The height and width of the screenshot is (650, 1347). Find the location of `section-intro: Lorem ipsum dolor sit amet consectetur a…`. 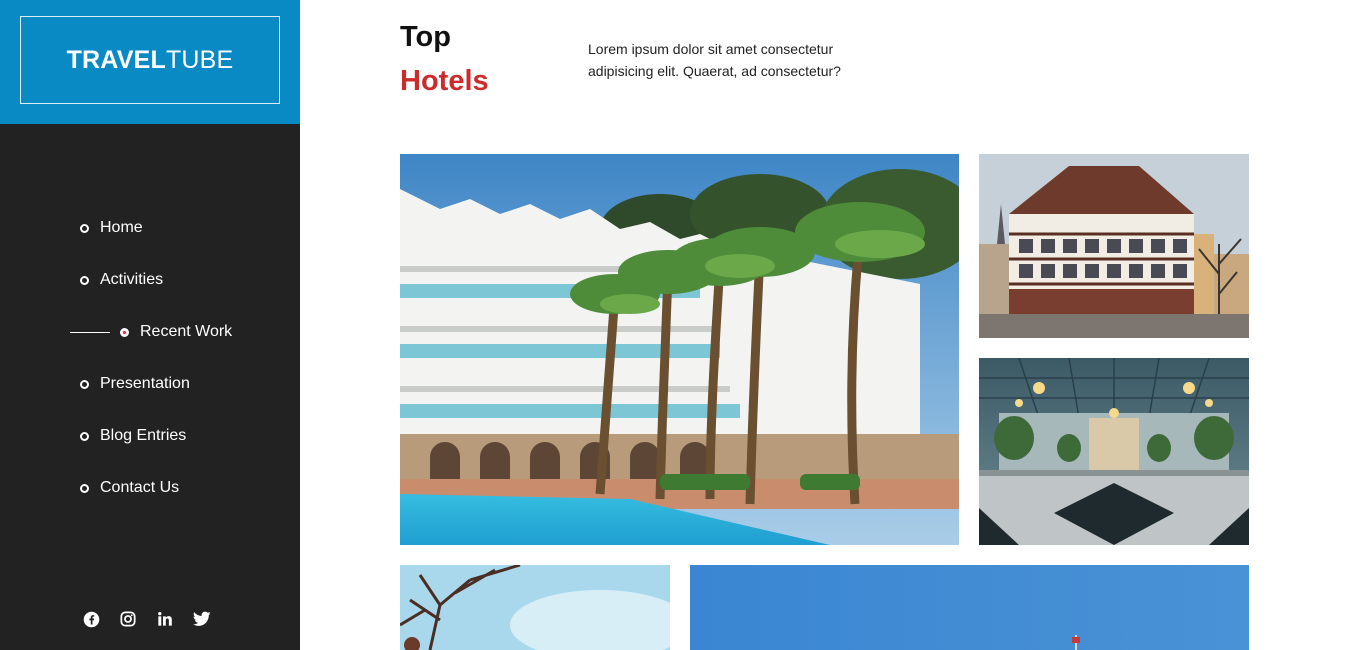

section-intro: Lorem ipsum dolor sit amet consectetur a… is located at coordinates (714, 60).